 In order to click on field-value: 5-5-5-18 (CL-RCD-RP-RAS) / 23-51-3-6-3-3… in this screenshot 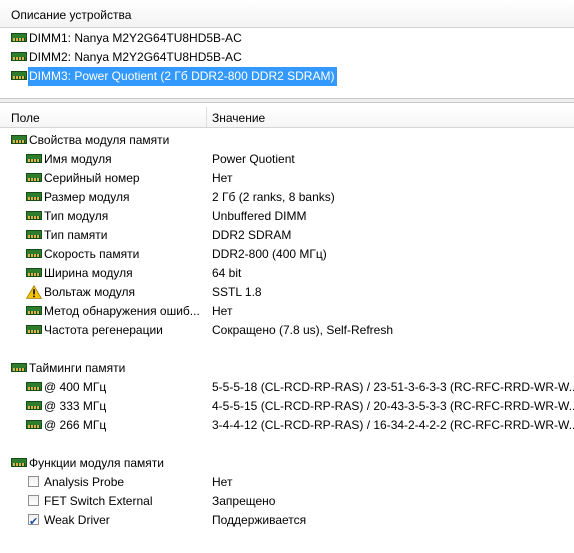, I will do `click(393, 387)`.